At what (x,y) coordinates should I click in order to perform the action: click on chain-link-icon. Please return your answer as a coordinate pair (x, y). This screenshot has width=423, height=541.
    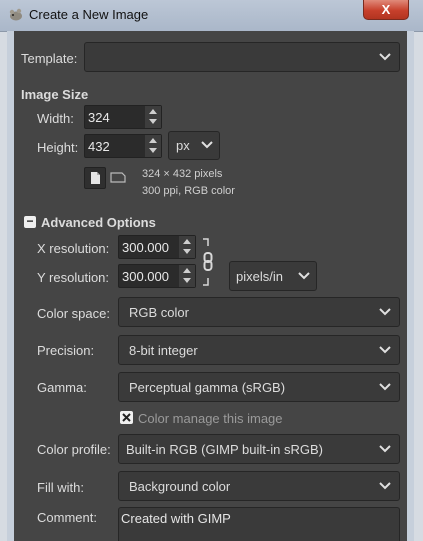
    Looking at the image, I should click on (208, 262).